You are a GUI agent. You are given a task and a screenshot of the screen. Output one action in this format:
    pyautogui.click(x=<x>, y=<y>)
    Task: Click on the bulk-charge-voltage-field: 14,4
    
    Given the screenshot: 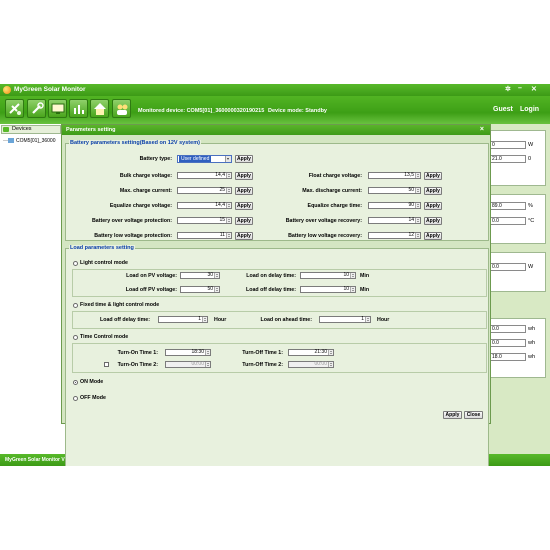 What is the action you would take?
    pyautogui.click(x=204, y=175)
    